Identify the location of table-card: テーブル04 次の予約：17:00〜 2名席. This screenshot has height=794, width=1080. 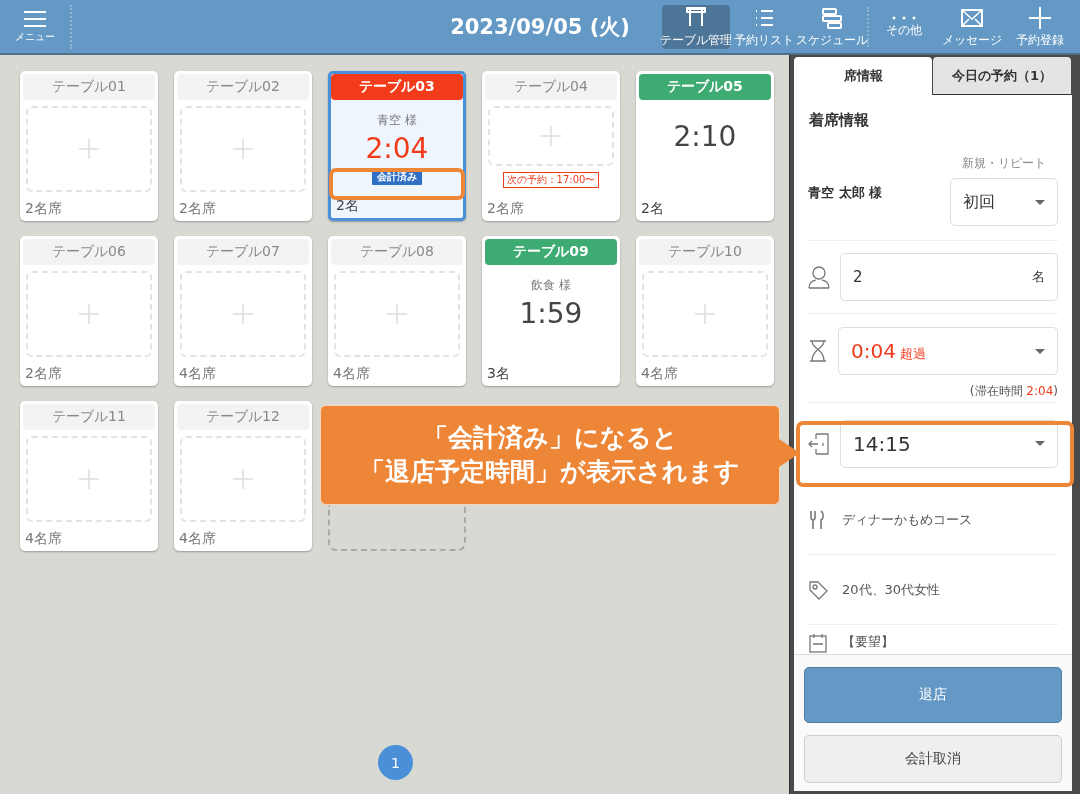
(551, 146).